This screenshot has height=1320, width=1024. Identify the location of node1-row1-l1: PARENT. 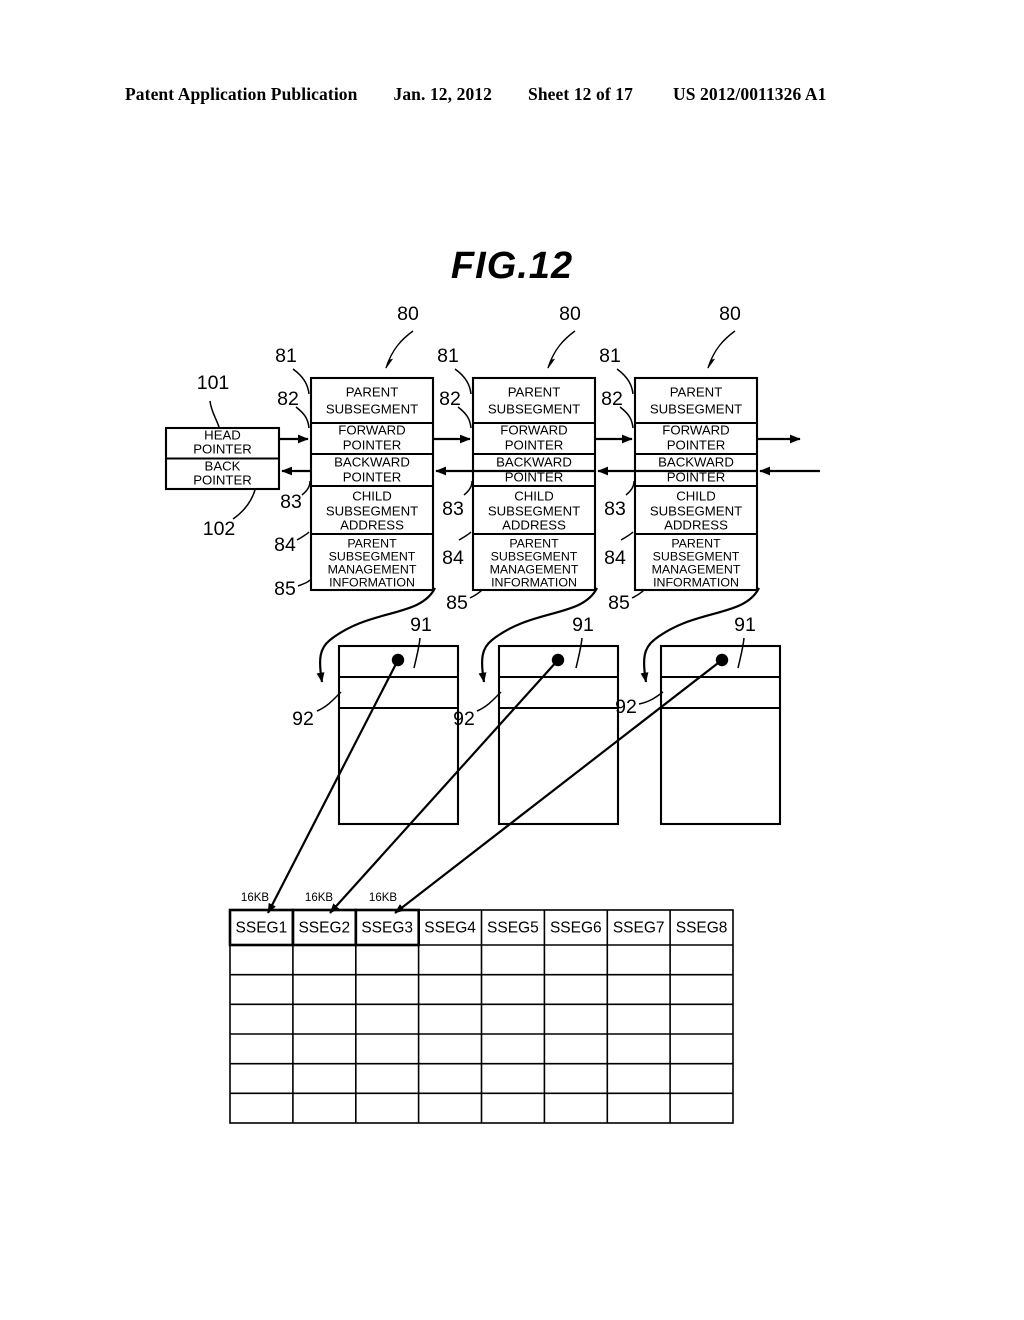
(372, 391).